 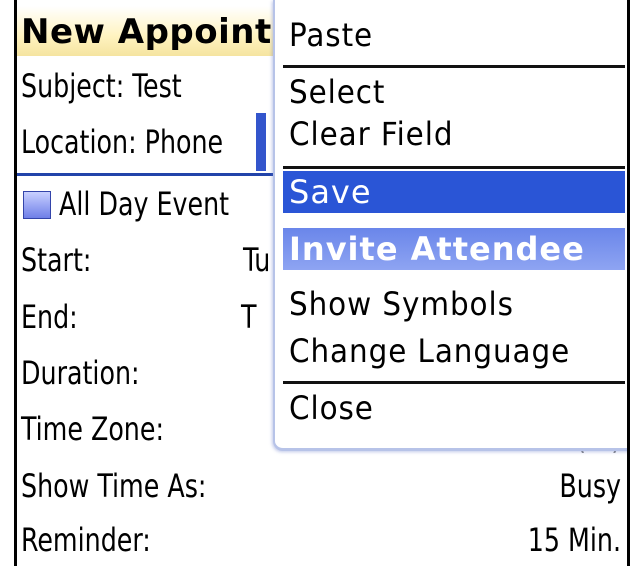 I want to click on menu-item-paste: Paste, so click(x=331, y=35).